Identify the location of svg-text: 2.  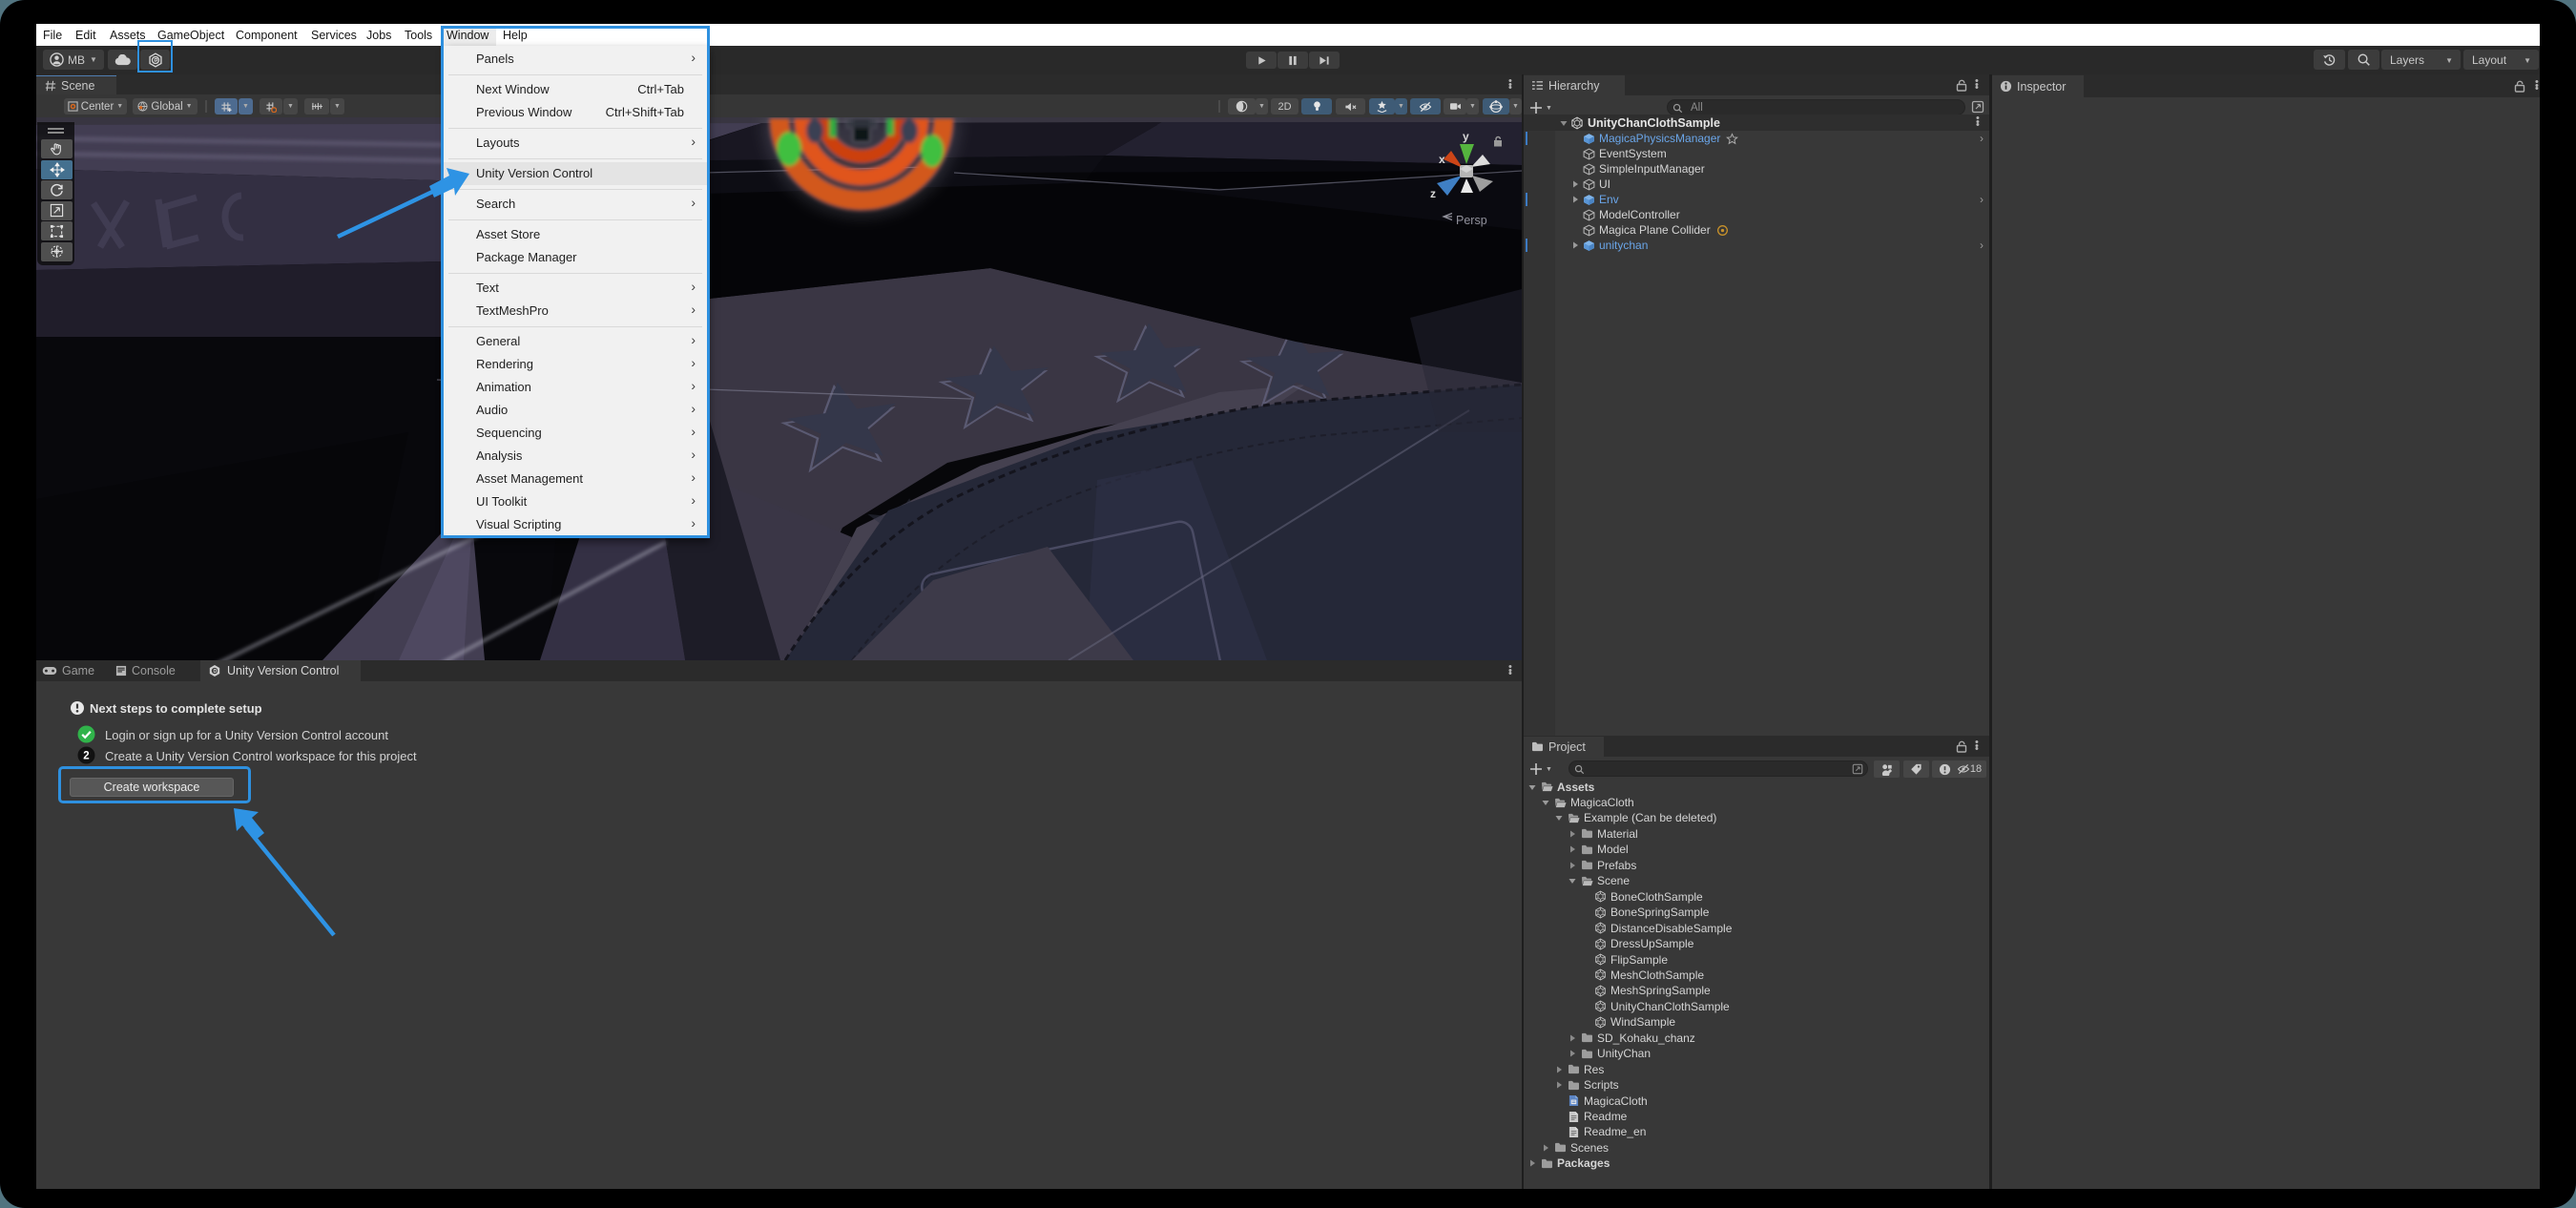
(86, 756).